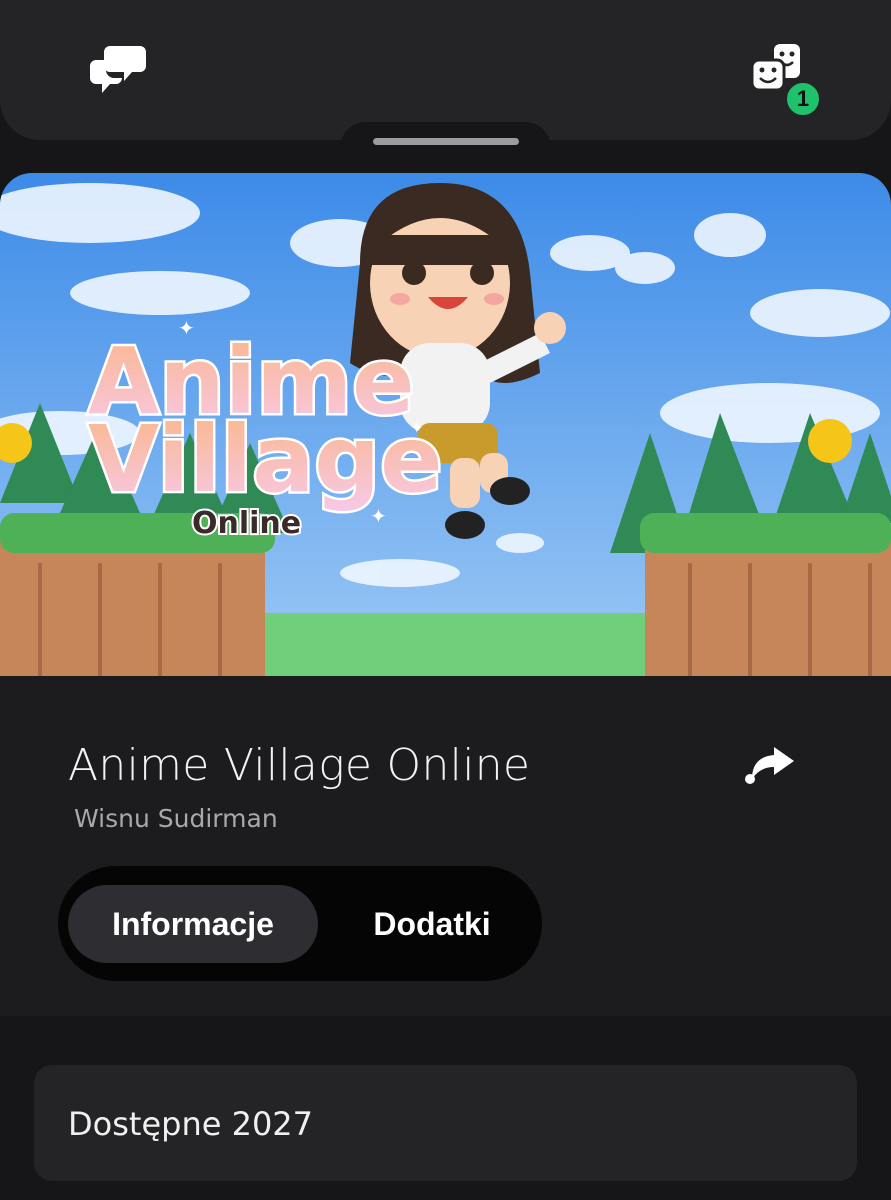  I want to click on party-button: 1, so click(786, 79).